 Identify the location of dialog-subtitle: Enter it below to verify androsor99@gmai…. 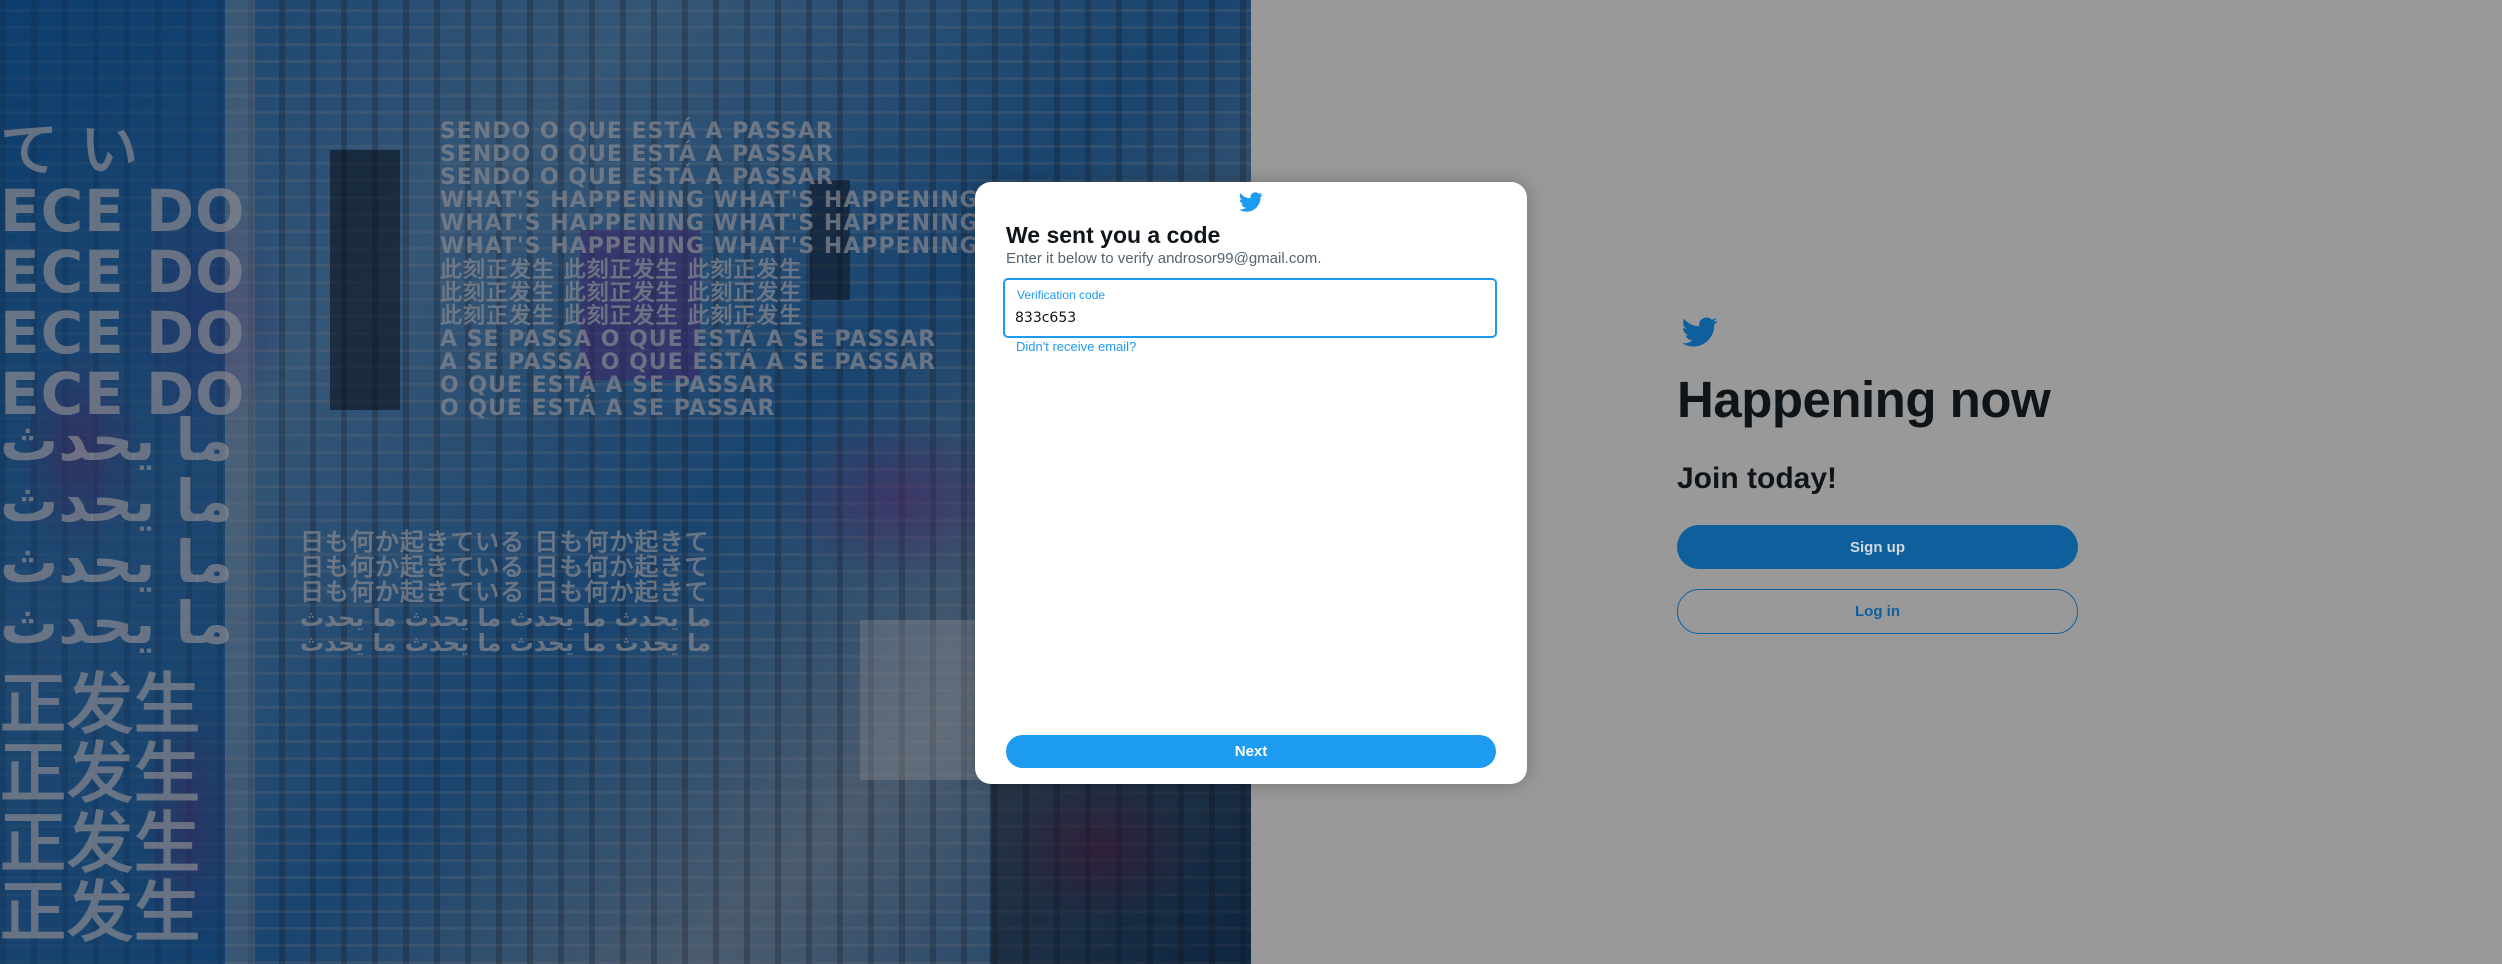
(1164, 258).